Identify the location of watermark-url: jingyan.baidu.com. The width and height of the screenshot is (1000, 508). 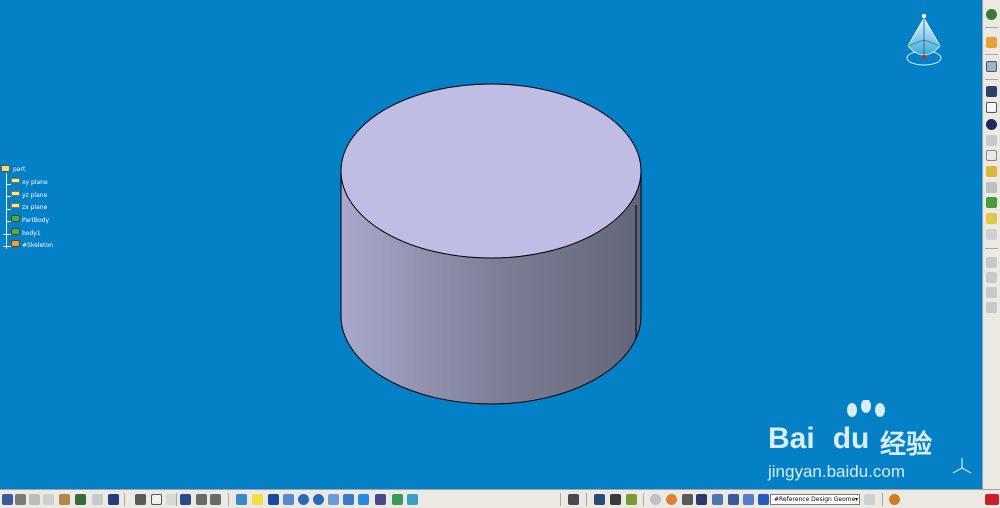
(837, 471).